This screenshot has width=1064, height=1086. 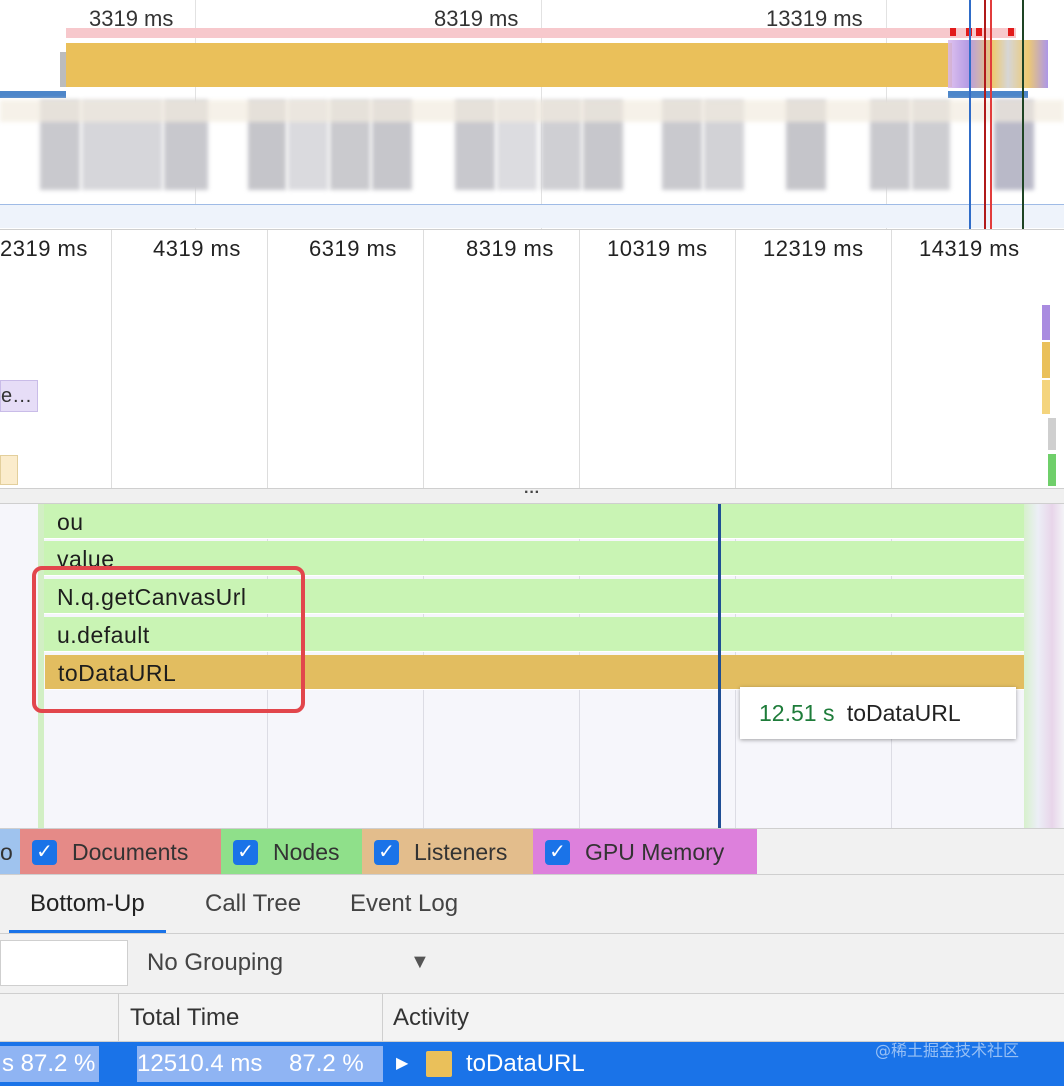 I want to click on counter-label: Listeners, so click(x=461, y=851).